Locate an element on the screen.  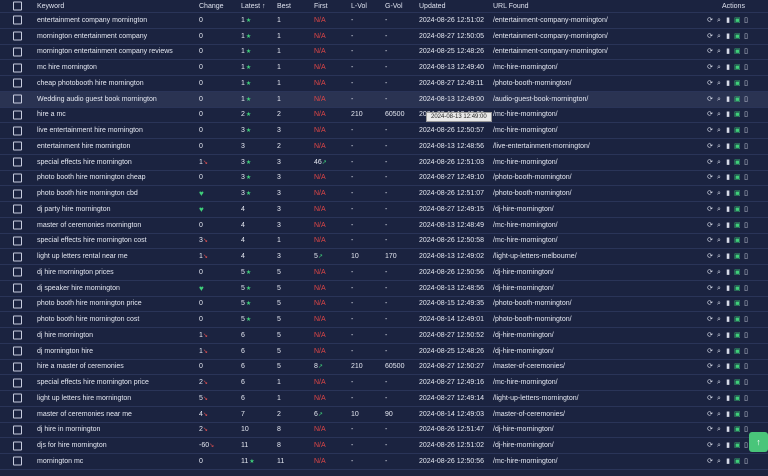
url-cell: /light-up-letters-mornington/ is located at coordinates (536, 398).